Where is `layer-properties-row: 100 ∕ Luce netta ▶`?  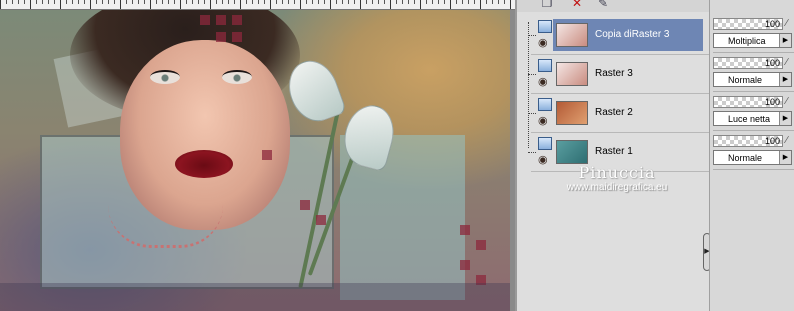 layer-properties-row: 100 ∕ Luce netta ▶ is located at coordinates (753, 113).